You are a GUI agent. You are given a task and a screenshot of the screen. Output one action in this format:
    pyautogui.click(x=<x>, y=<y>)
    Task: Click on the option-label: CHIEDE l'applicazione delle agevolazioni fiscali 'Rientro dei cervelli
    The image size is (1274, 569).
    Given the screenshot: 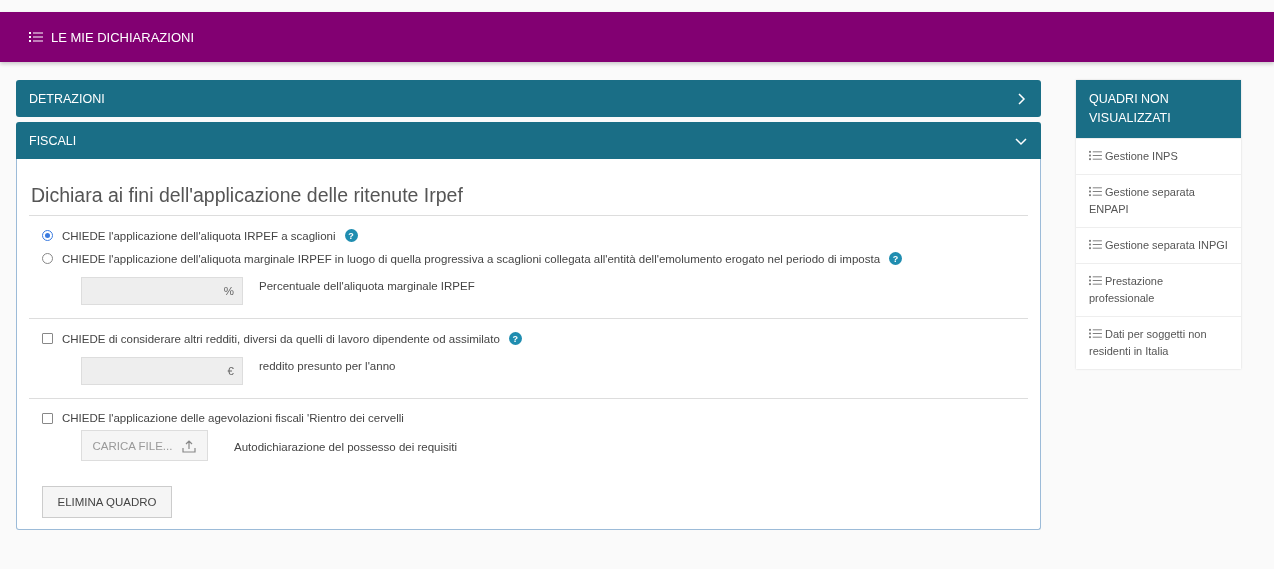 What is the action you would take?
    pyautogui.click(x=233, y=418)
    